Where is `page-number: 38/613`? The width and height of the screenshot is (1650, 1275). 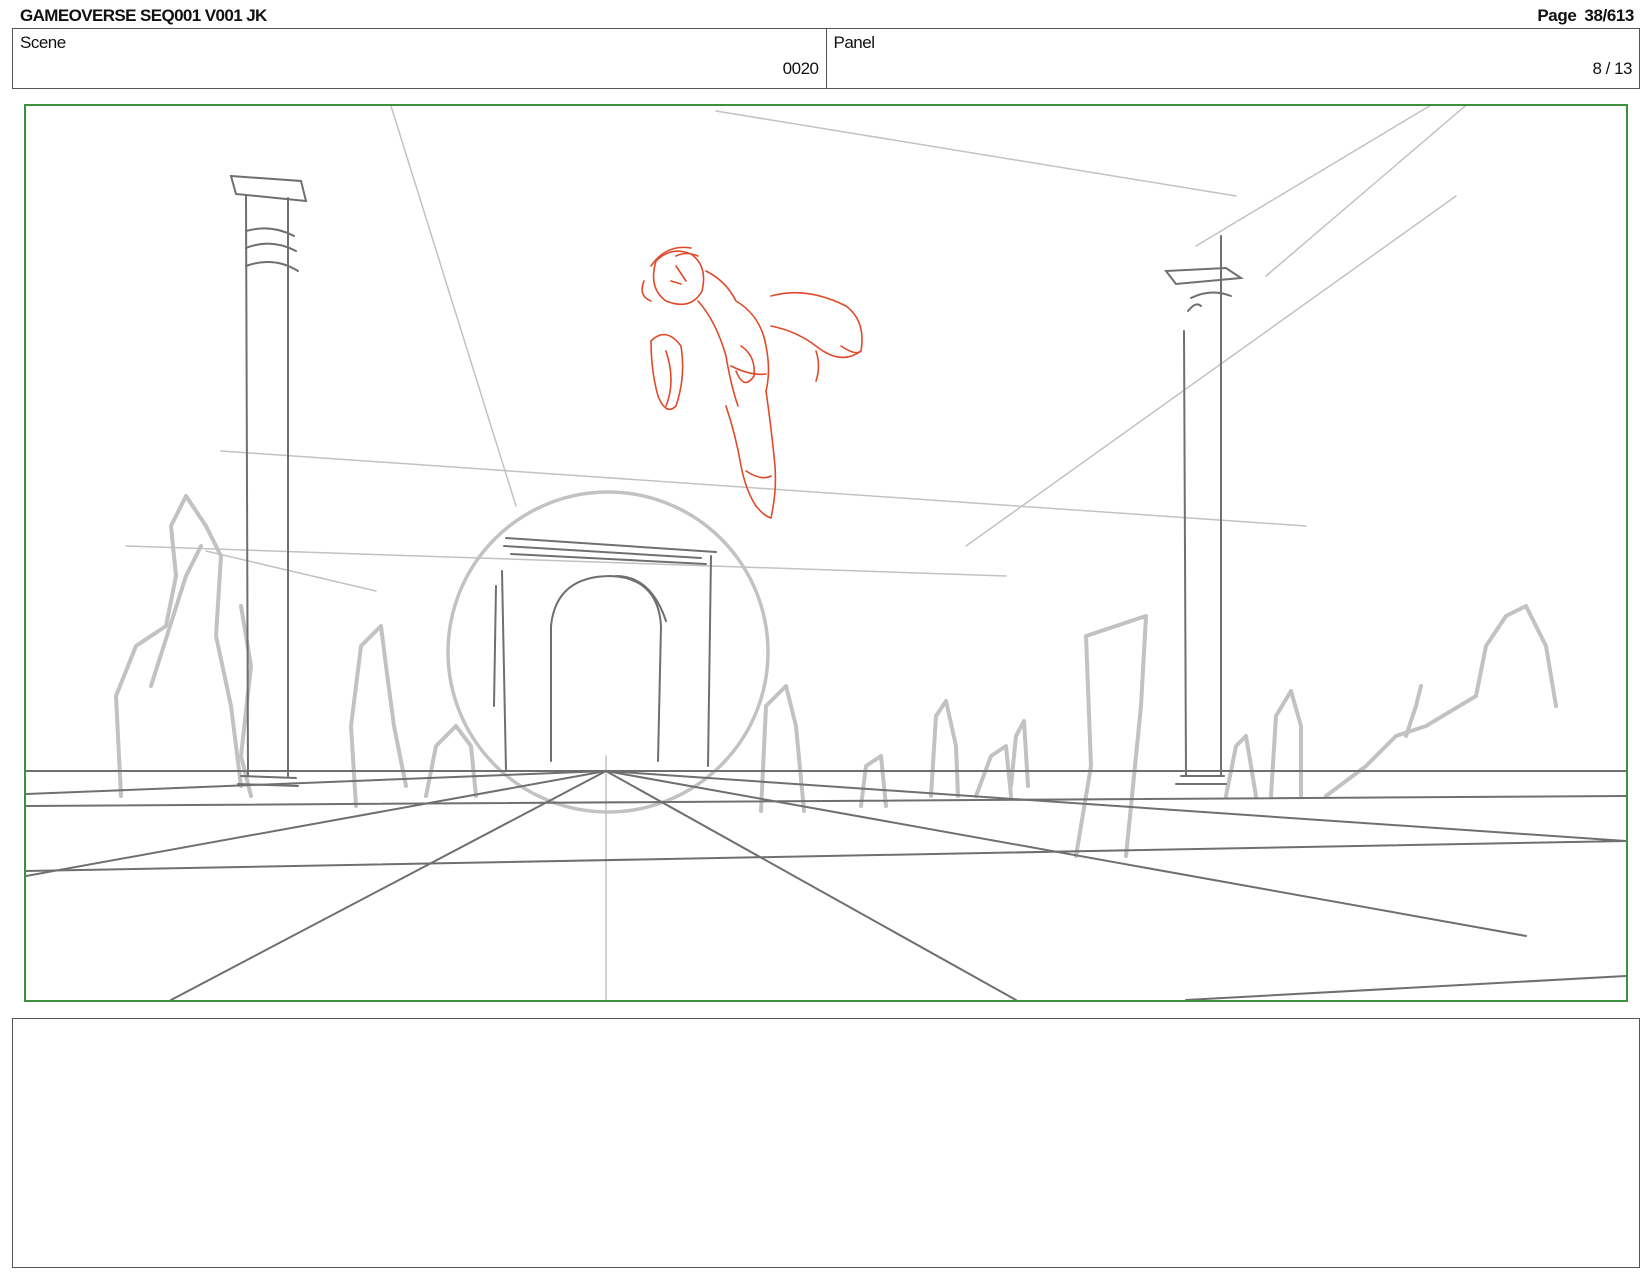 page-number: 38/613 is located at coordinates (1609, 15).